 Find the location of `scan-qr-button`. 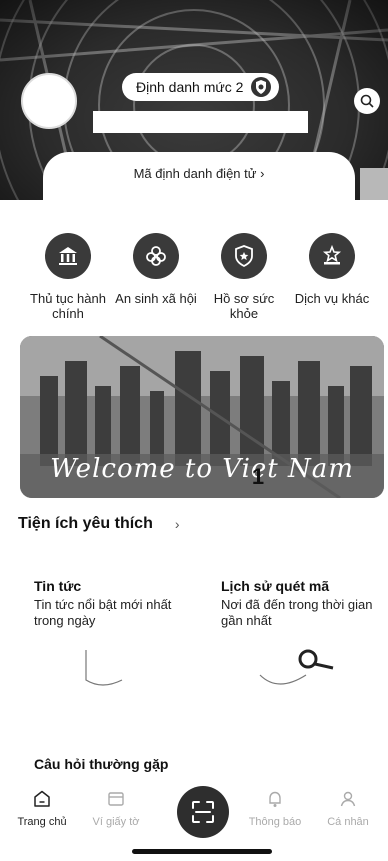

scan-qr-button is located at coordinates (203, 812).